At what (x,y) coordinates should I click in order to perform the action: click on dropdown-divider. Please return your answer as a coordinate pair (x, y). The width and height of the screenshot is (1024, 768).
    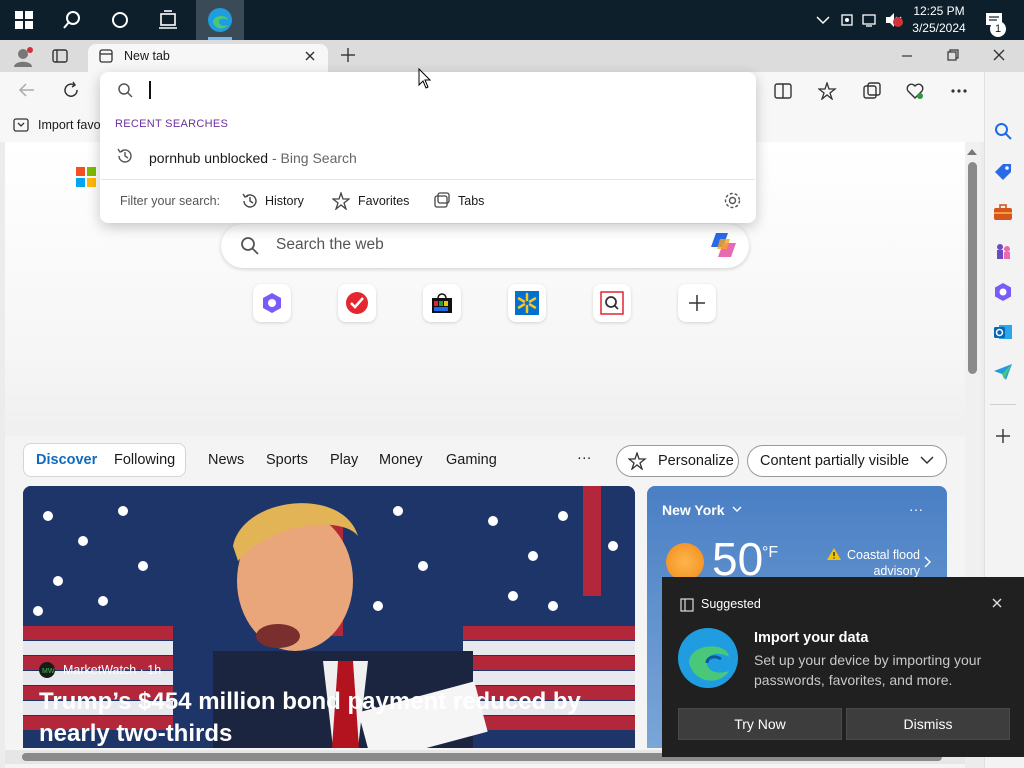
    Looking at the image, I should click on (428, 179).